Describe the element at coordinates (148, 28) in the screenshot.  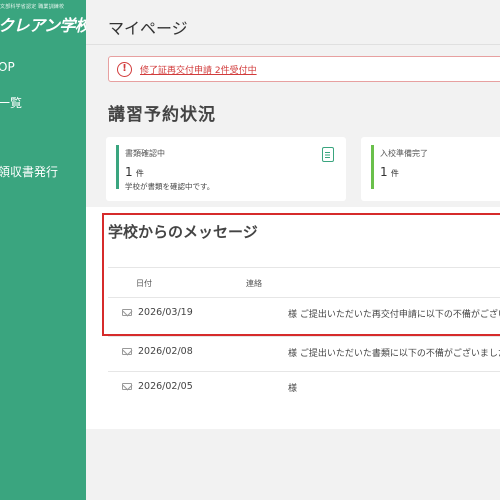
I see `page-title: マイページ` at that location.